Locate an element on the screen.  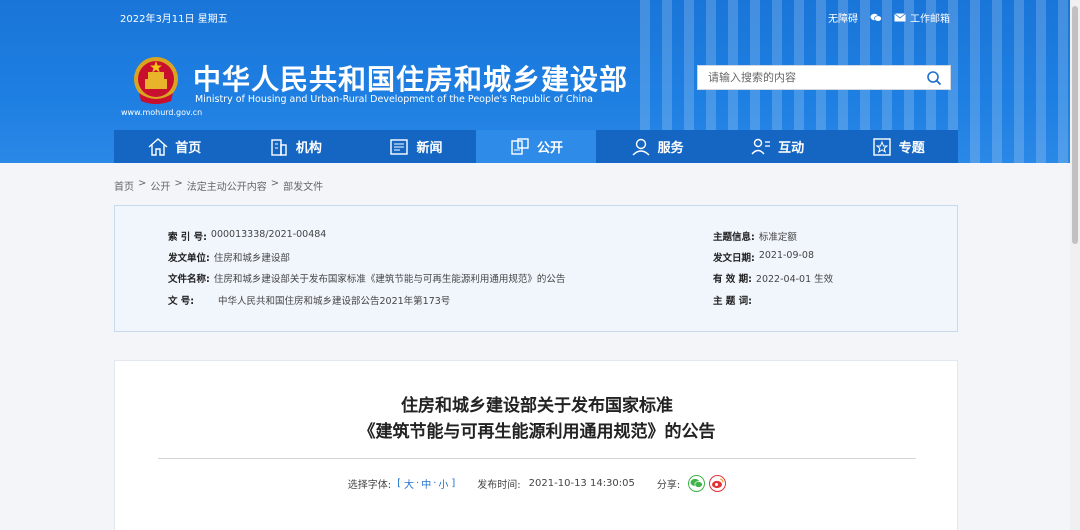
weibo-icon is located at coordinates (718, 483).